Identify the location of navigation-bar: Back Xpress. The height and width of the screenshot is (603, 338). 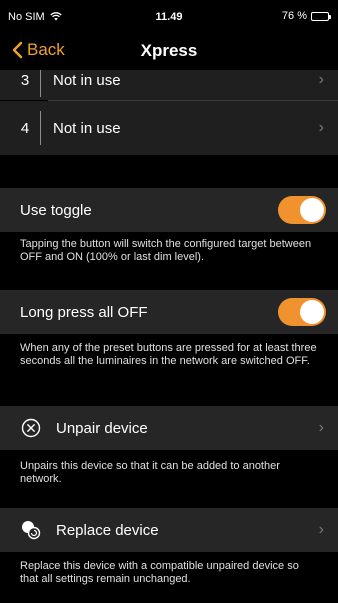
(169, 52).